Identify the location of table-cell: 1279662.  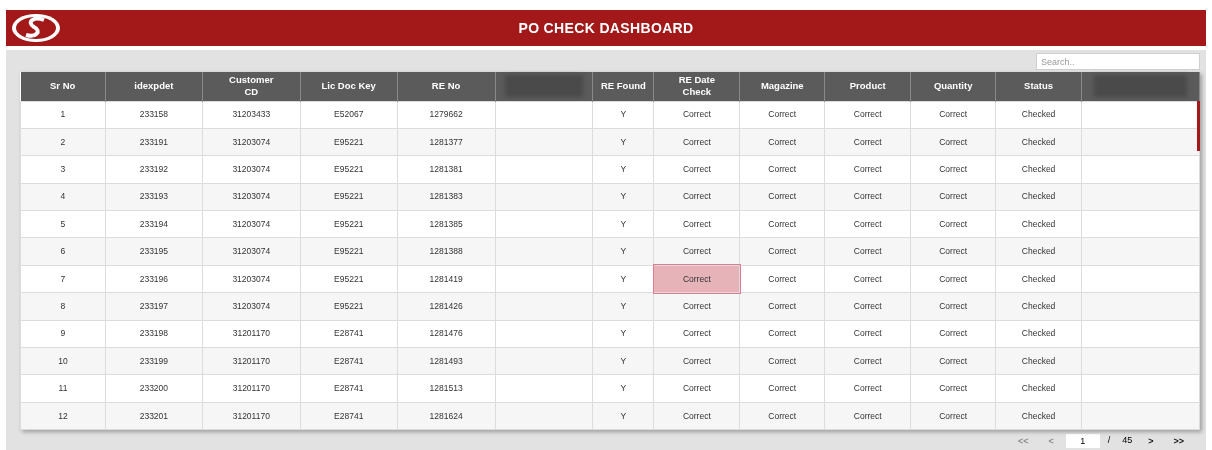
(446, 115).